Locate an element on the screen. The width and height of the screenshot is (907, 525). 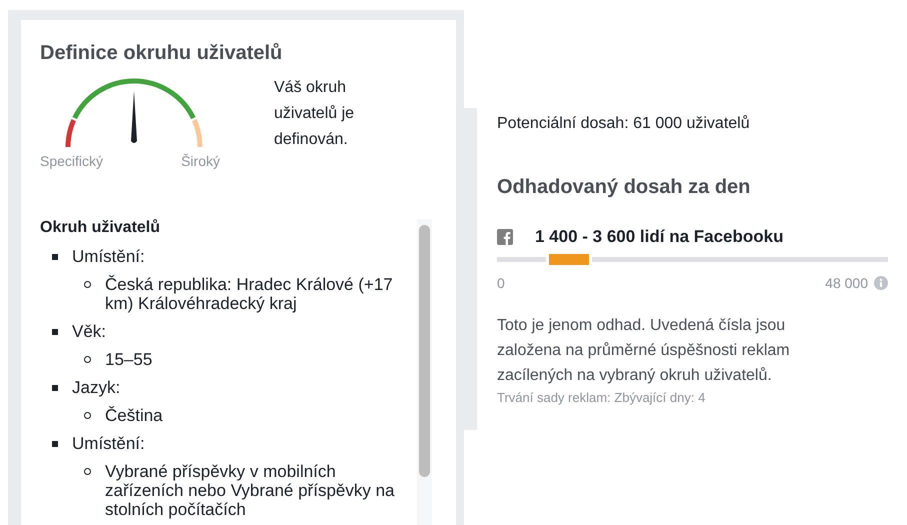
gauge-max-label: Široký is located at coordinates (200, 161).